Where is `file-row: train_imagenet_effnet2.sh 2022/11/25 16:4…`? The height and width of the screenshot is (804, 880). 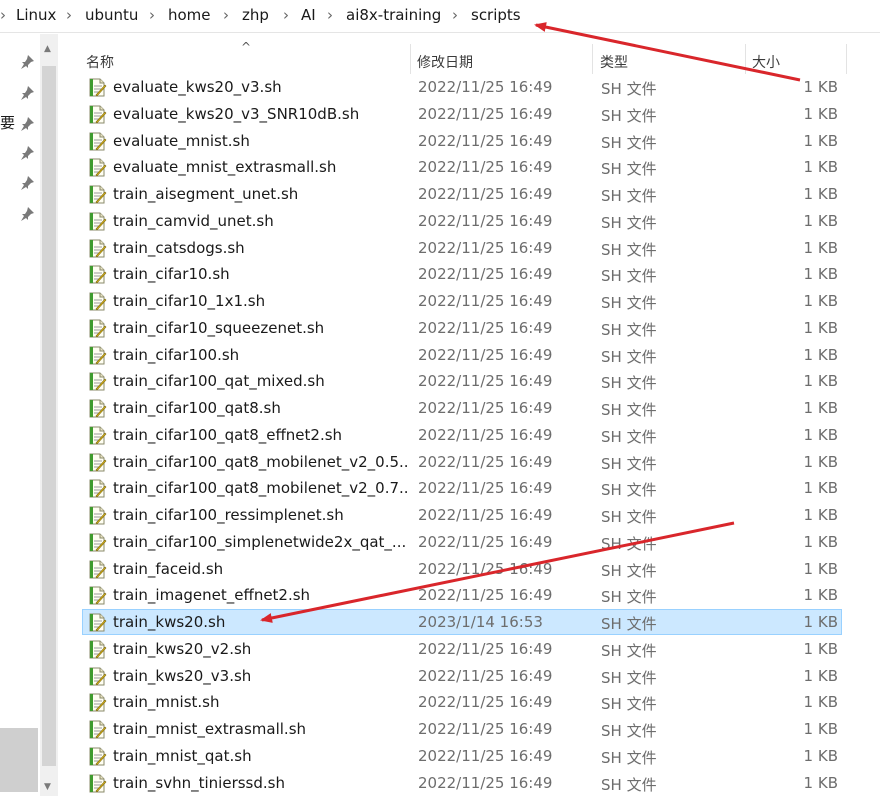 file-row: train_imagenet_effnet2.sh 2022/11/25 16:4… is located at coordinates (462, 595).